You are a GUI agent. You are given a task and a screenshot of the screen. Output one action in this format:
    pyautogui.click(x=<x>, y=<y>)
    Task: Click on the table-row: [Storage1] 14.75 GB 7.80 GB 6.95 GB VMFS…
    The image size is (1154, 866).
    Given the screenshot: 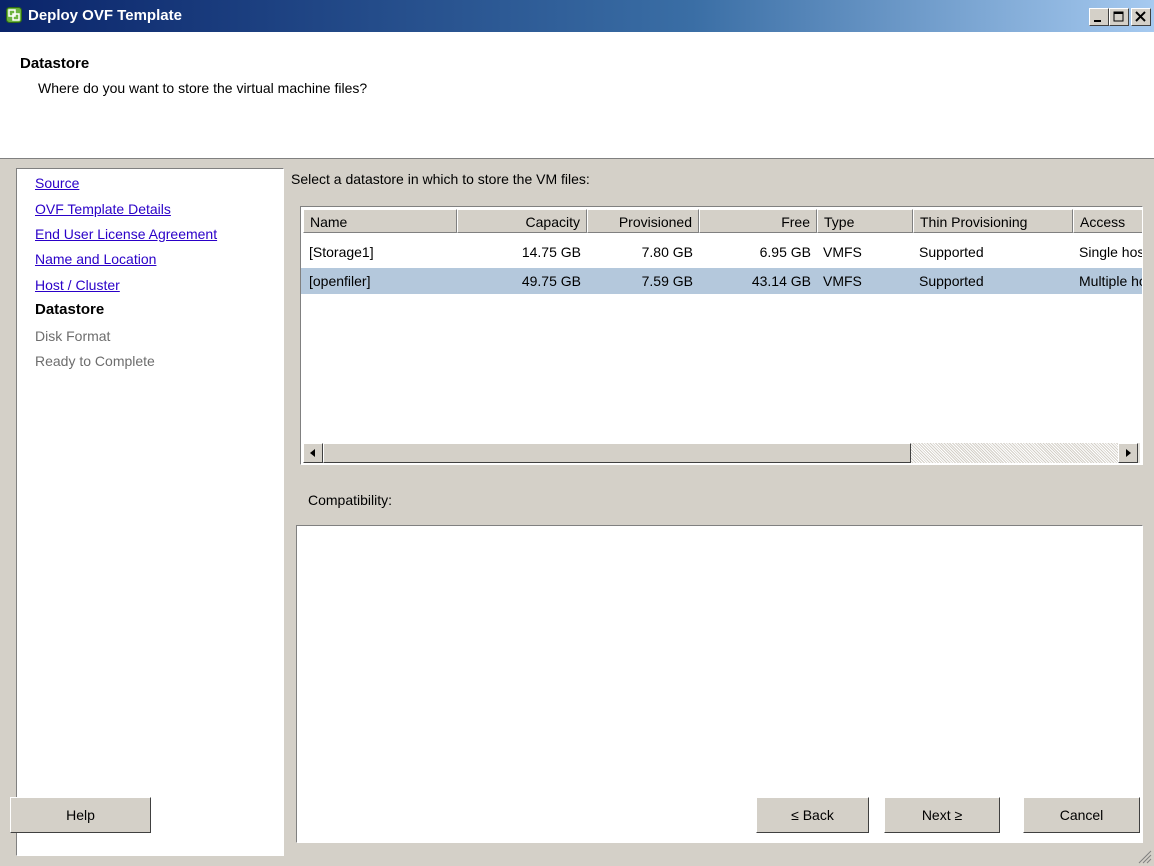 What is the action you would take?
    pyautogui.click(x=722, y=252)
    